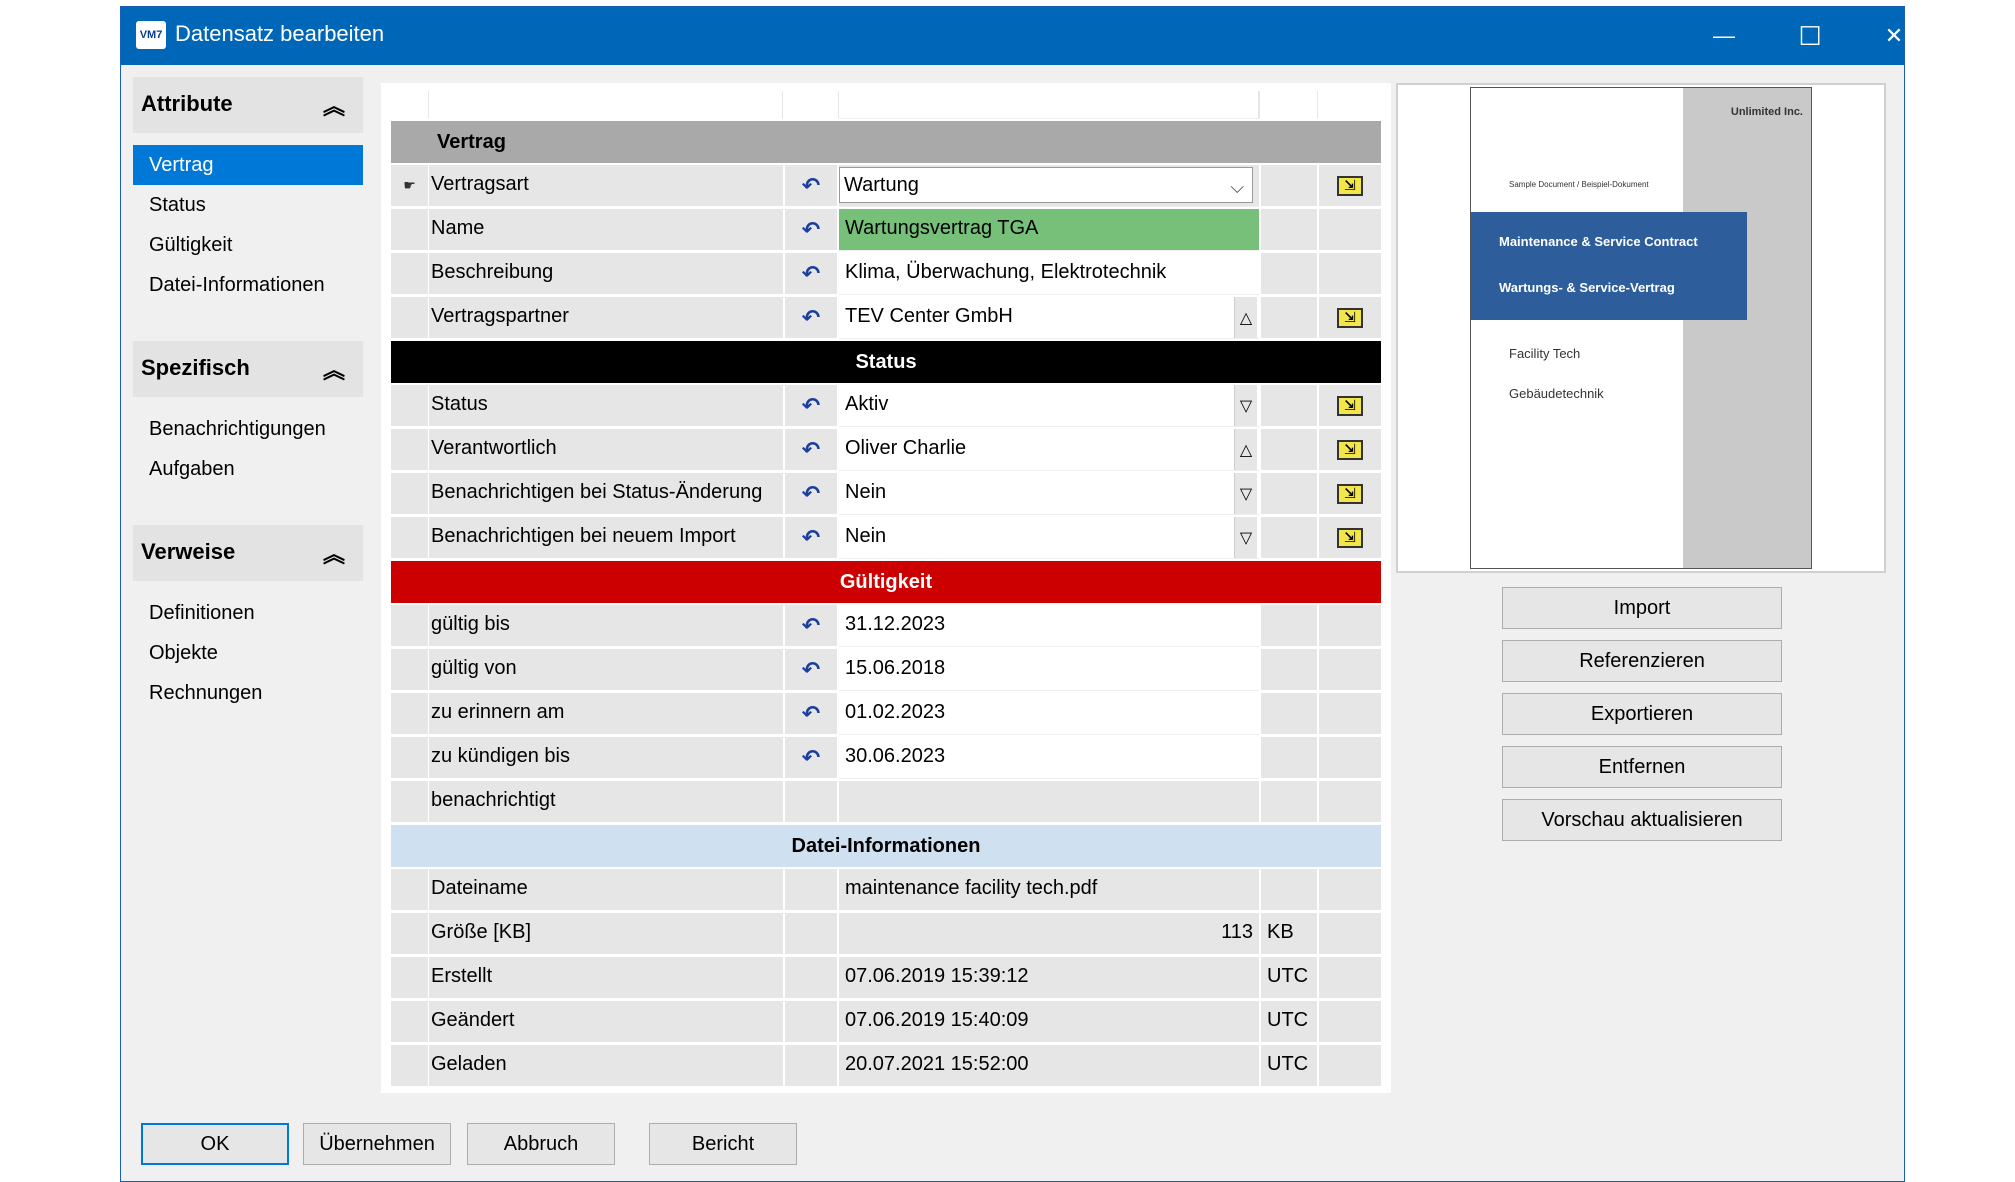 This screenshot has width=2015, height=1182. Describe the element at coordinates (1049, 890) in the screenshot. I see `dateiname-value: maintenance facility tech.pdf` at that location.